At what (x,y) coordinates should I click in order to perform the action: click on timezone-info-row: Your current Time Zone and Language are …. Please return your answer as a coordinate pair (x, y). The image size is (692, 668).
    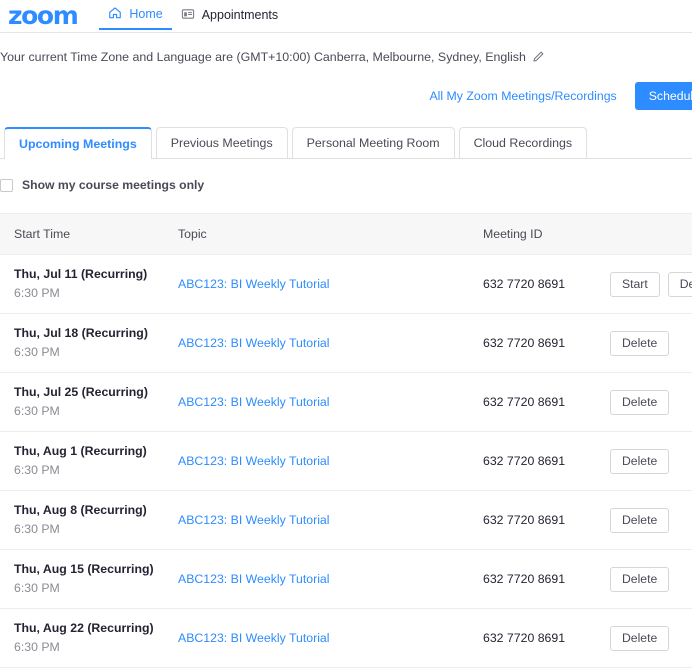
    Looking at the image, I should click on (346, 57).